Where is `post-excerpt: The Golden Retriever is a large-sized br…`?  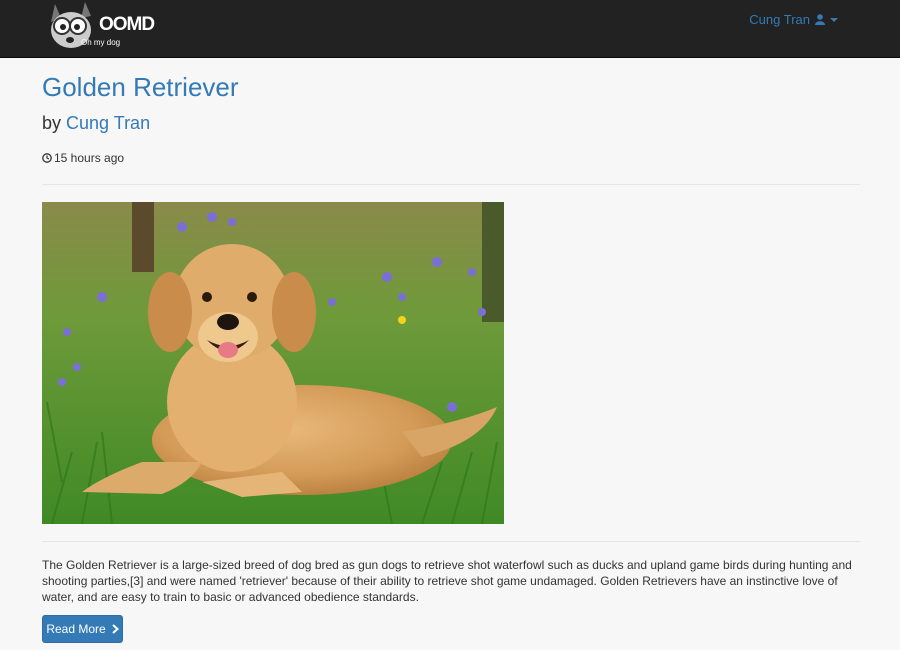 post-excerpt: The Golden Retriever is a large-sized br… is located at coordinates (447, 581).